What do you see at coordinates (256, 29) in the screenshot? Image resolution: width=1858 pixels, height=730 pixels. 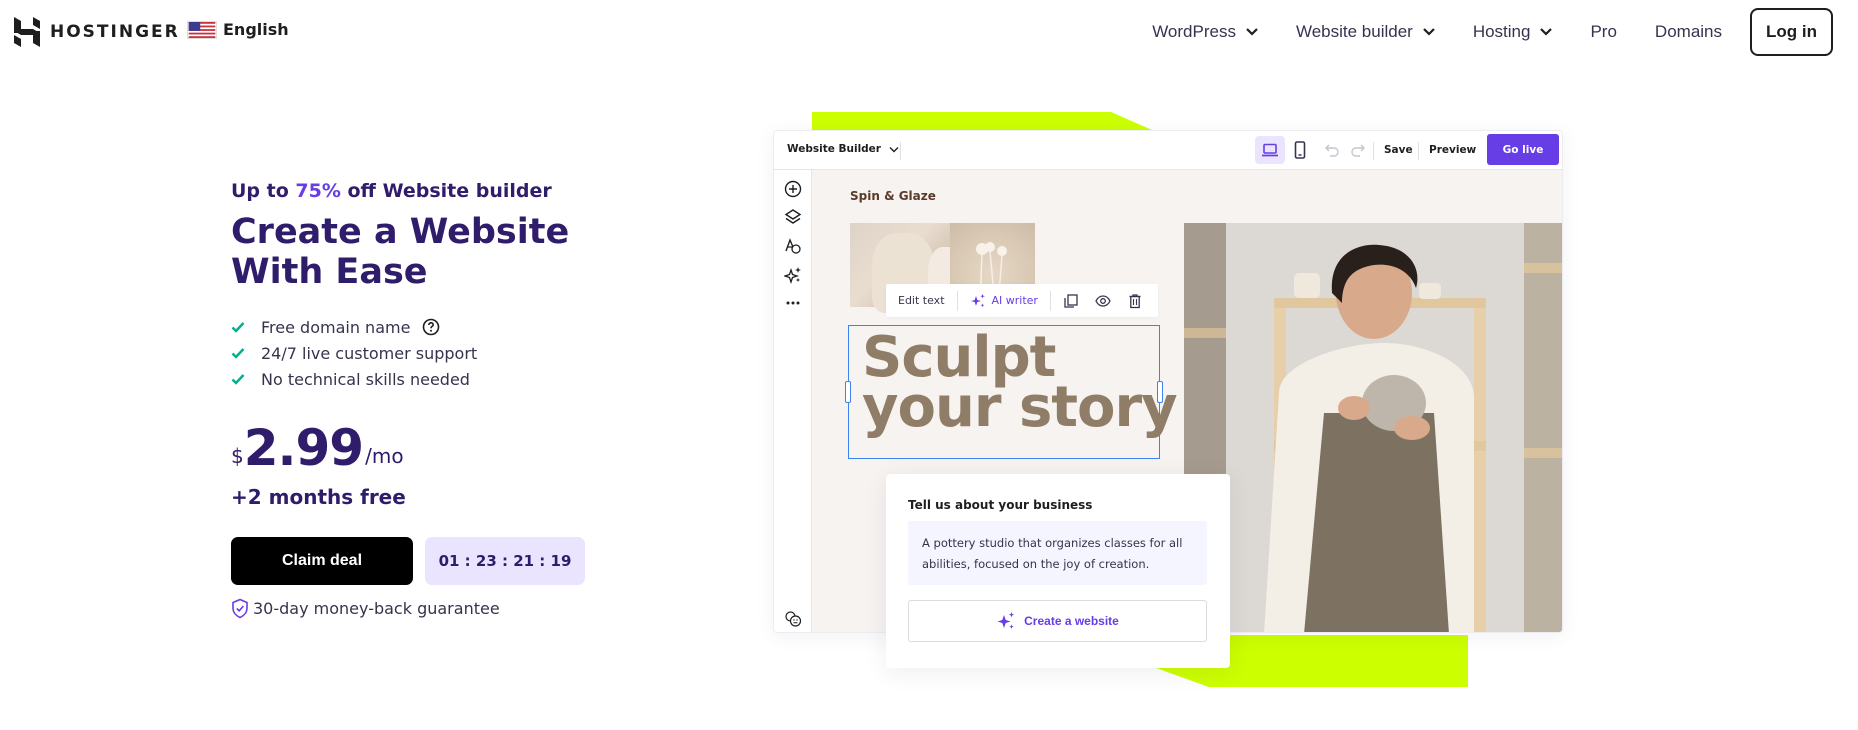 I see `language-label: English` at bounding box center [256, 29].